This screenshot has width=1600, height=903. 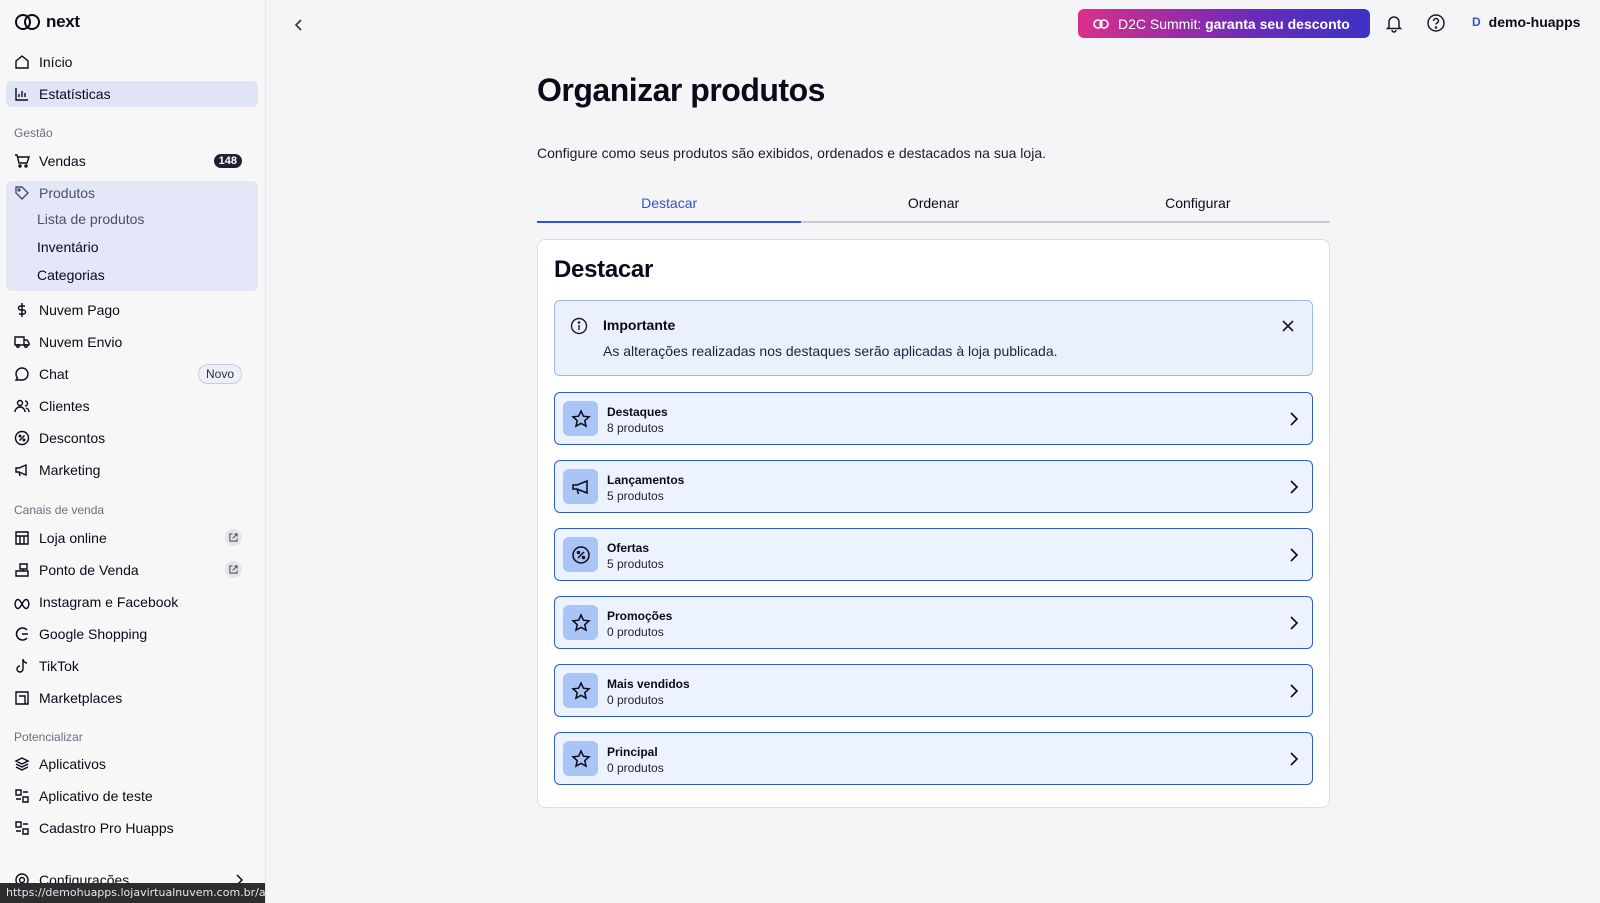 I want to click on promo-banner-button: D2C Summit: garanta seu desconto, so click(x=1224, y=23).